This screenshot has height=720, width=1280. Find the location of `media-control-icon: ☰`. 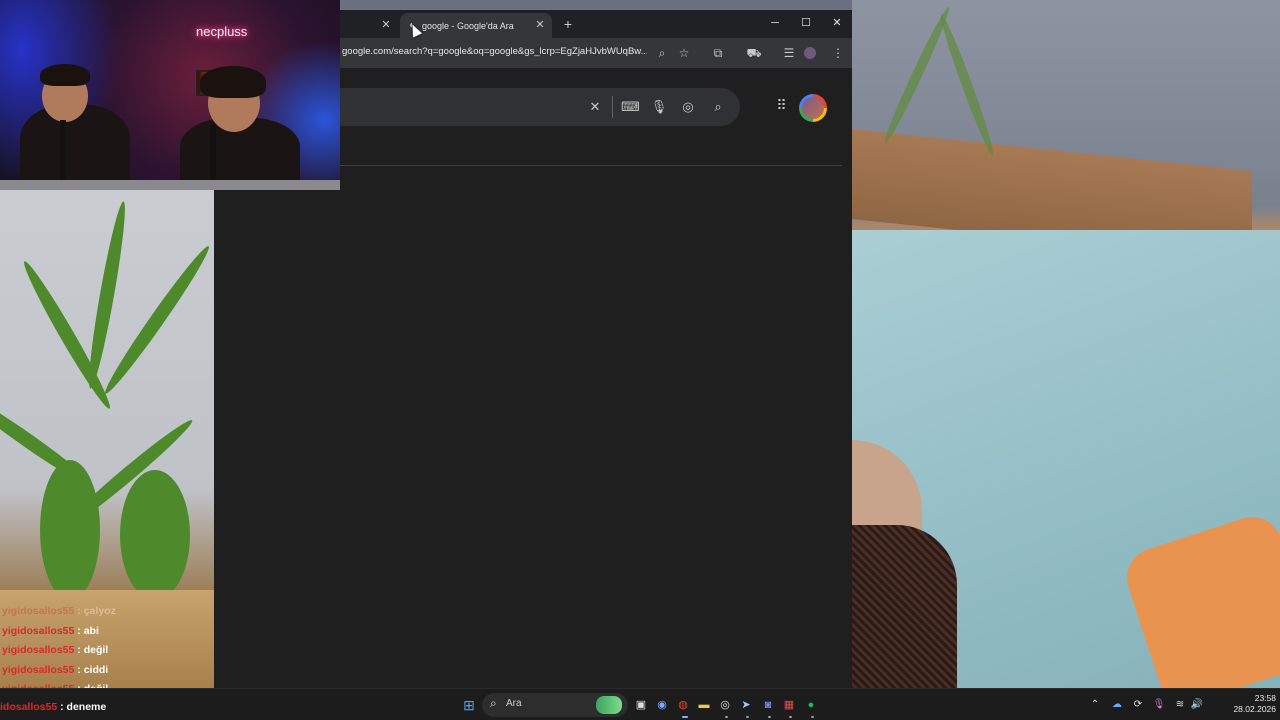

media-control-icon: ☰ is located at coordinates (789, 53).